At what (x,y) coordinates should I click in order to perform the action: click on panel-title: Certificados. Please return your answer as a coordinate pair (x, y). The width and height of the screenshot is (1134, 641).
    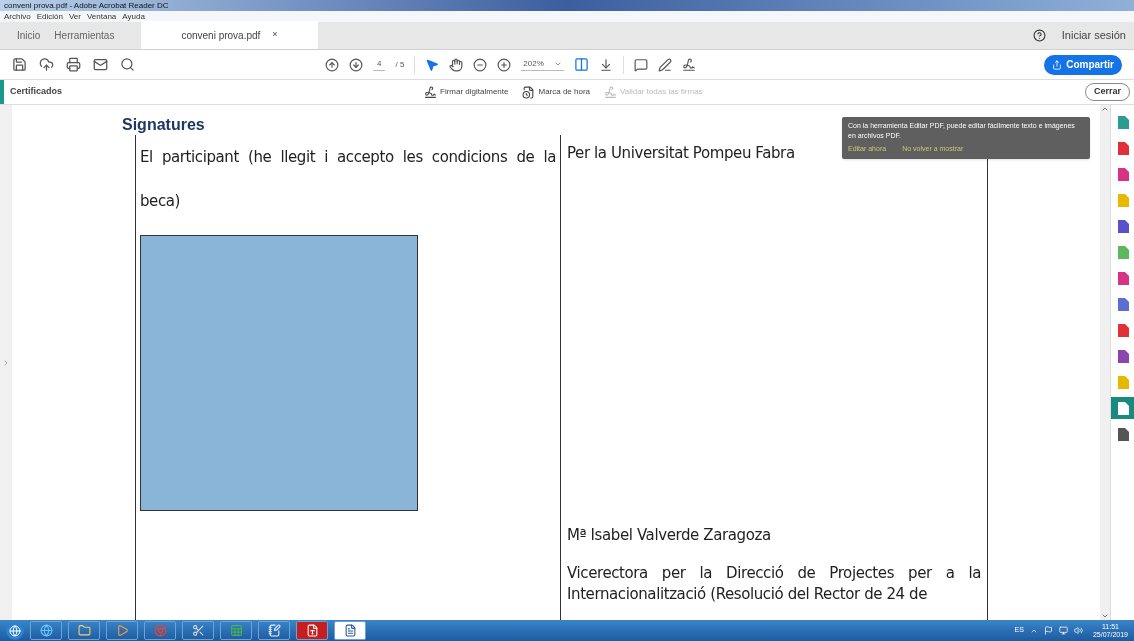
    Looking at the image, I should click on (36, 92).